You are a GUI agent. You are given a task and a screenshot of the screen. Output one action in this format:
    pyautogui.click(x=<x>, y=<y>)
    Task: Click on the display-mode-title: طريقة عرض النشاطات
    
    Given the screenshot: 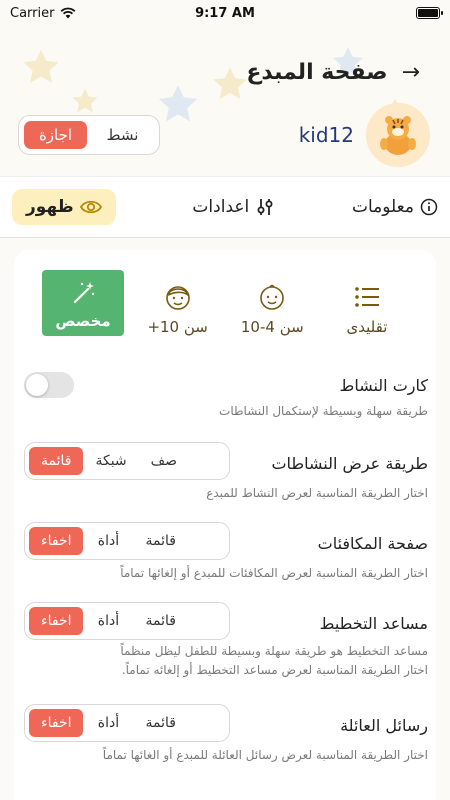 What is the action you would take?
    pyautogui.click(x=349, y=463)
    